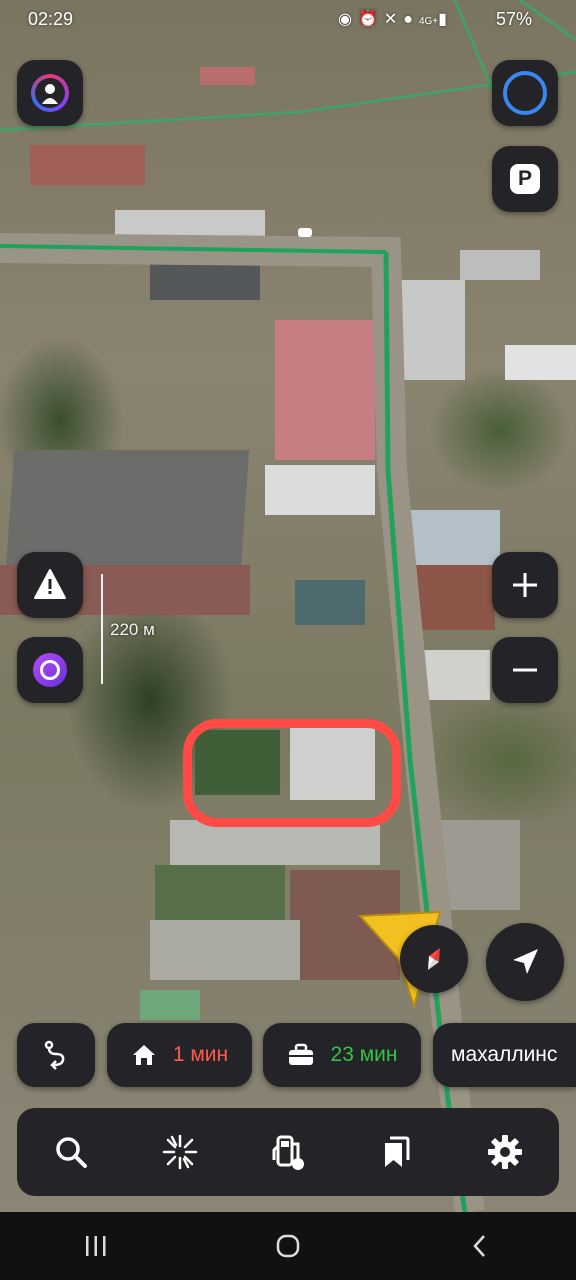 Image resolution: width=576 pixels, height=1280 pixels. Describe the element at coordinates (51, 19) in the screenshot. I see `status-time: 02:29` at that location.